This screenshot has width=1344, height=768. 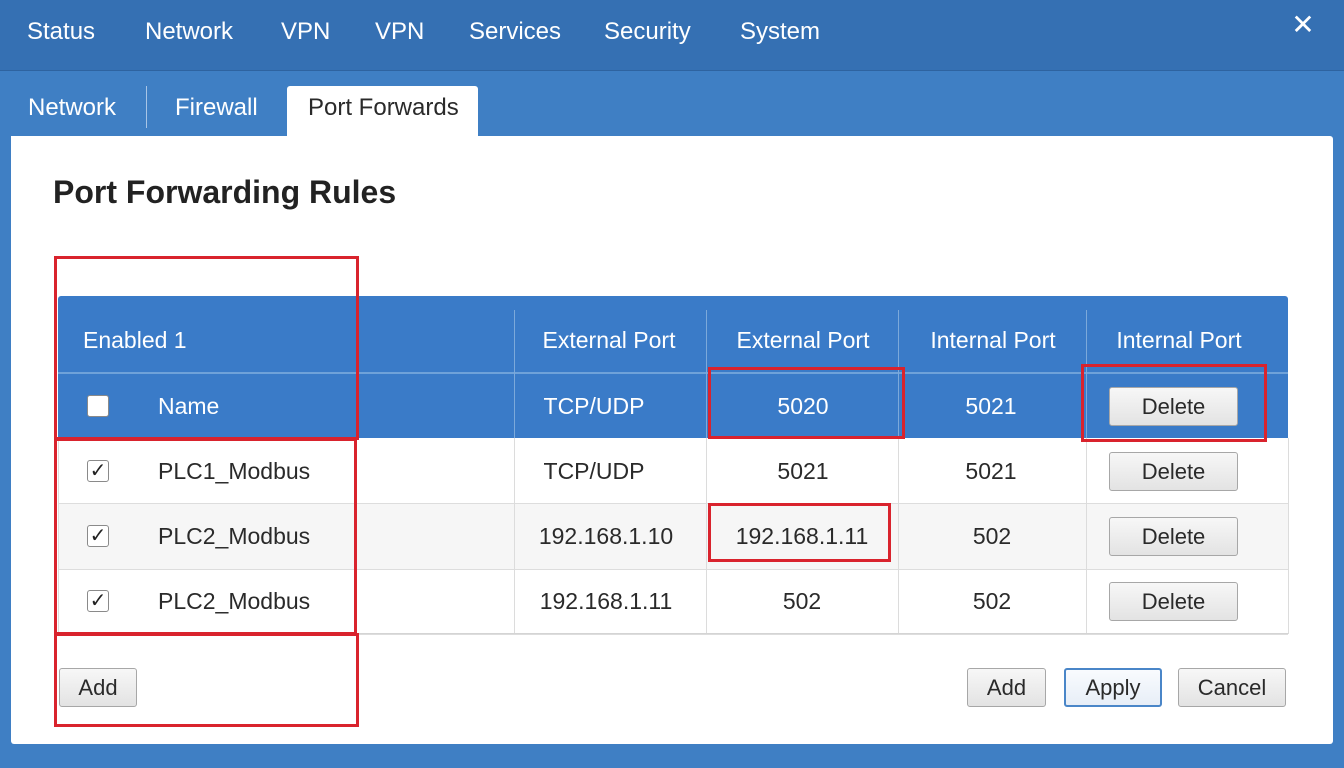 What do you see at coordinates (673, 373) in the screenshot?
I see `header-divider` at bounding box center [673, 373].